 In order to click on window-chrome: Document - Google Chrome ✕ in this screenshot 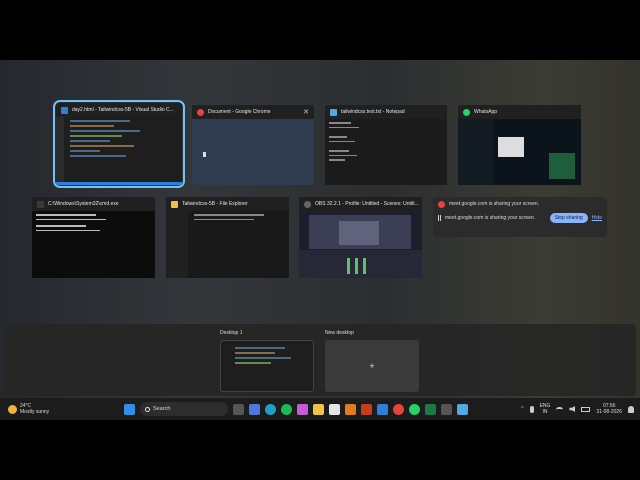, I will do `click(253, 145)`.